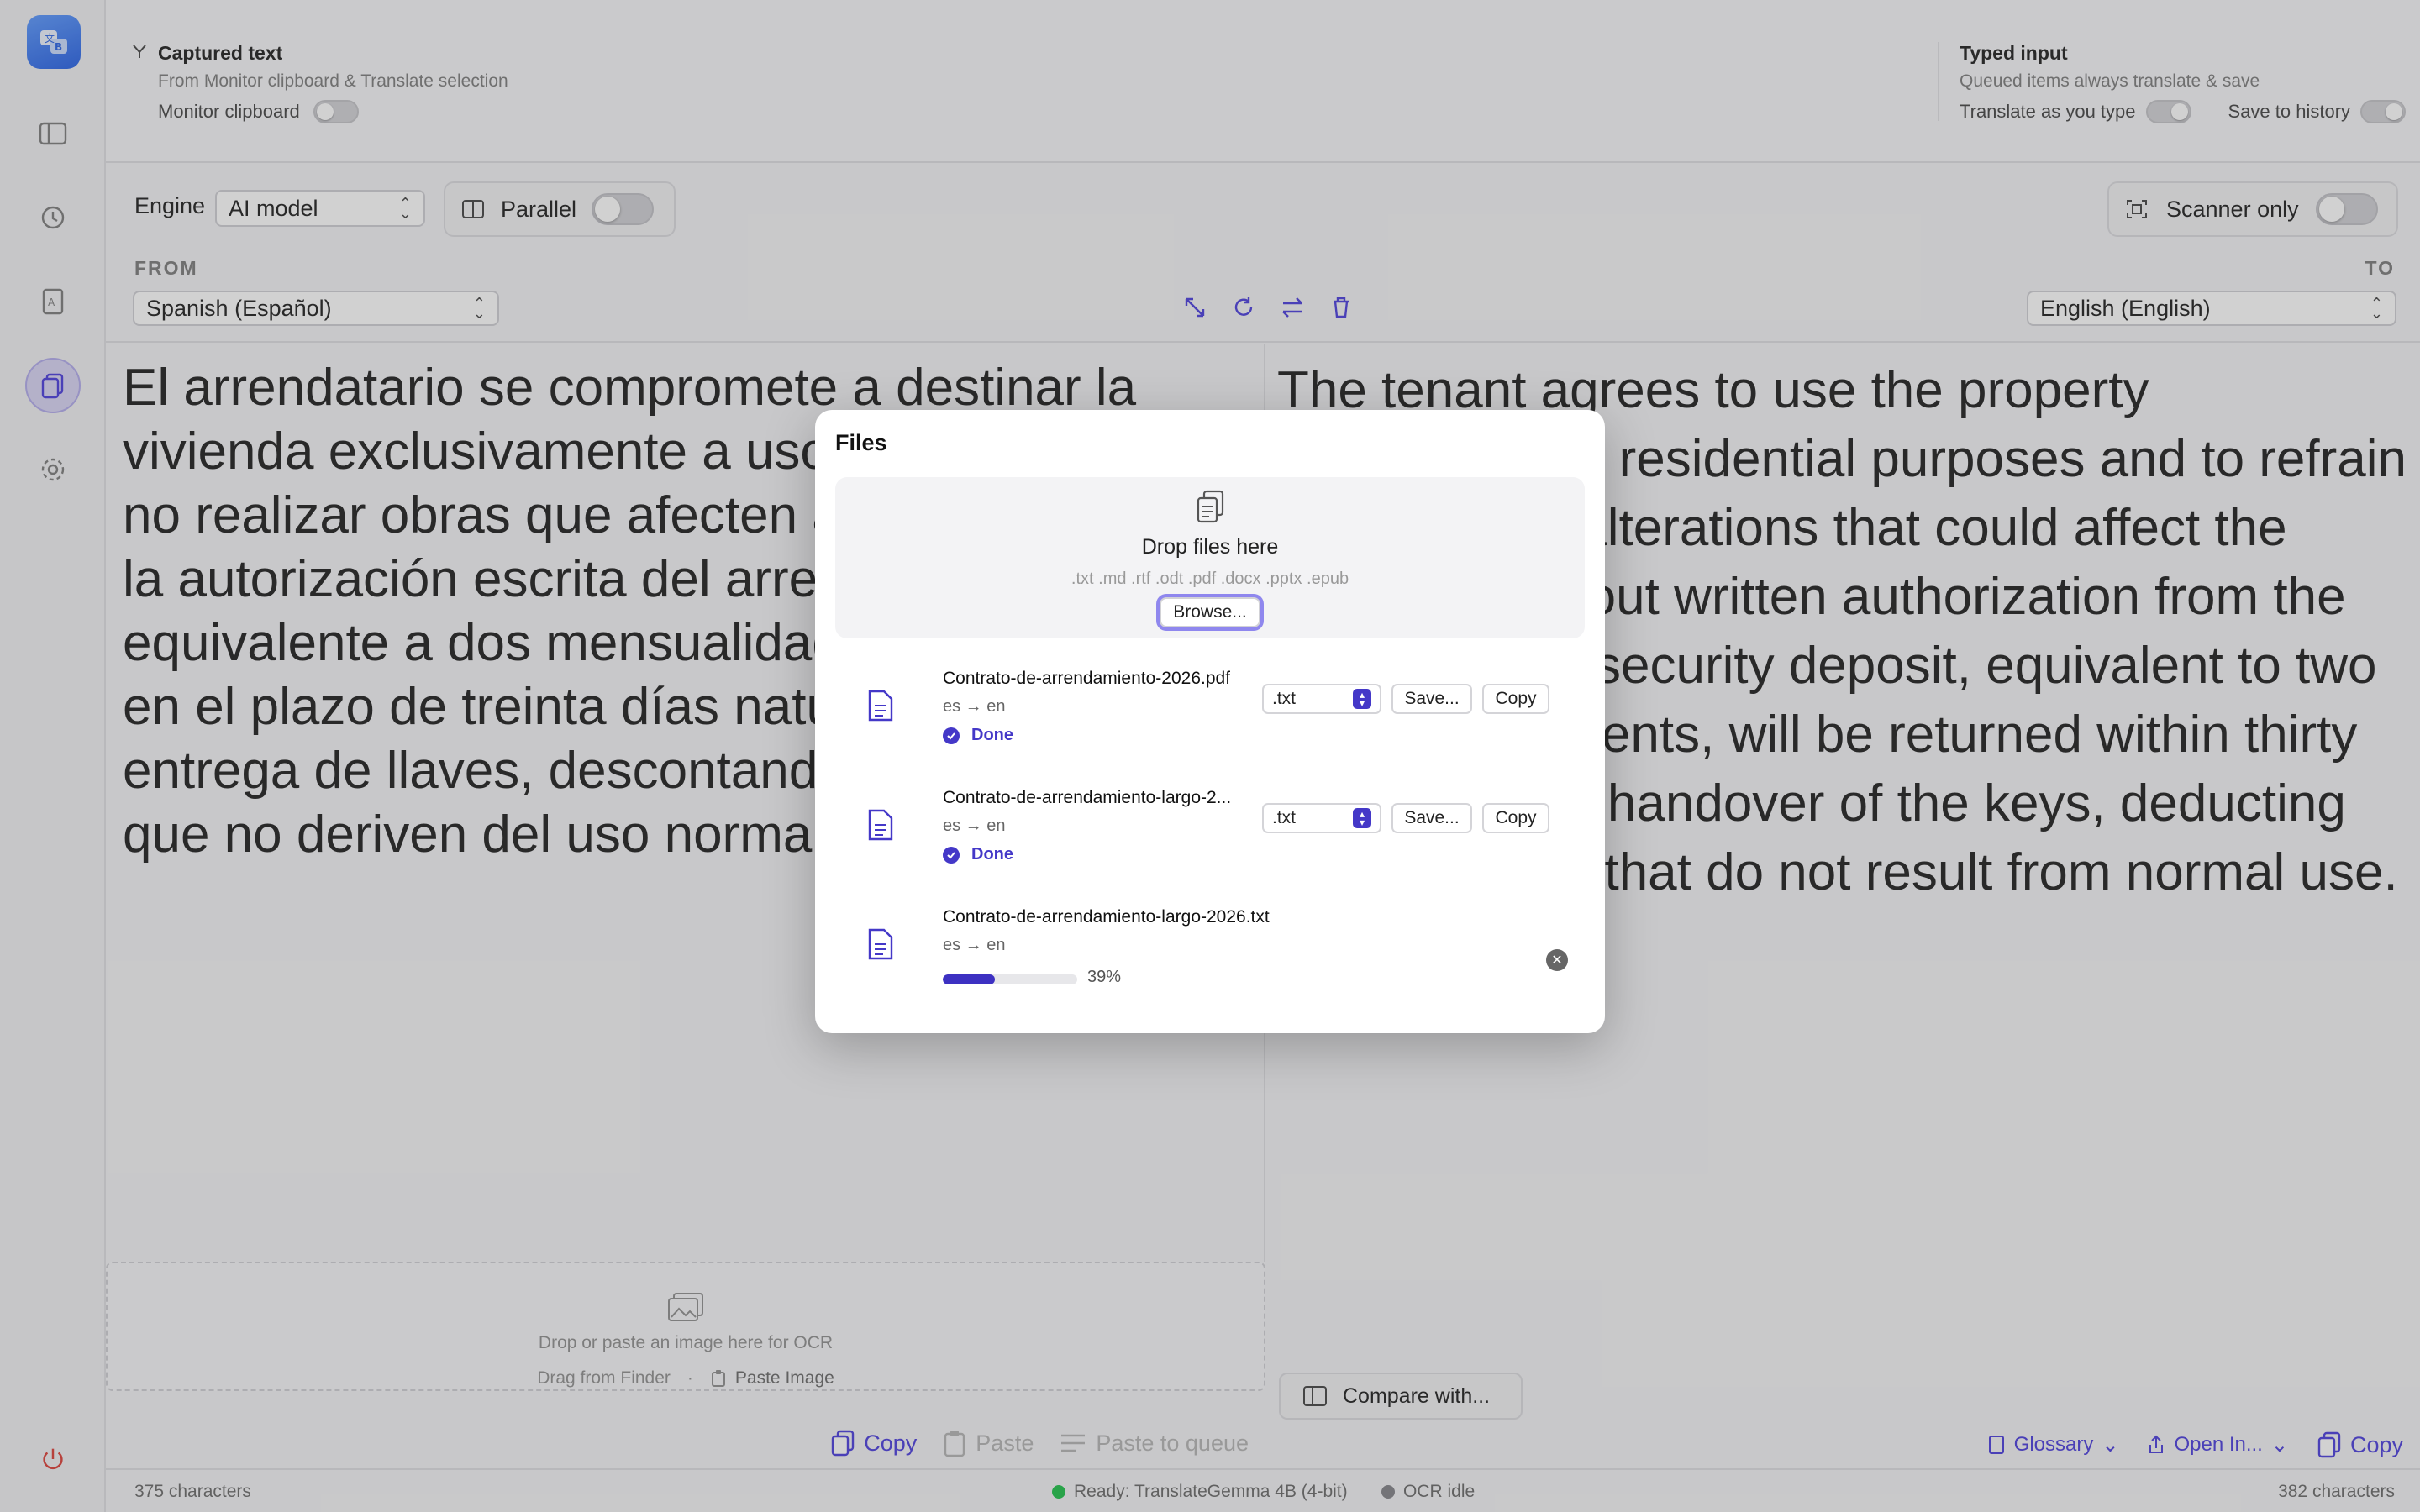 The image size is (2420, 1512). What do you see at coordinates (861, 442) in the screenshot?
I see `files-modal-title: Files` at bounding box center [861, 442].